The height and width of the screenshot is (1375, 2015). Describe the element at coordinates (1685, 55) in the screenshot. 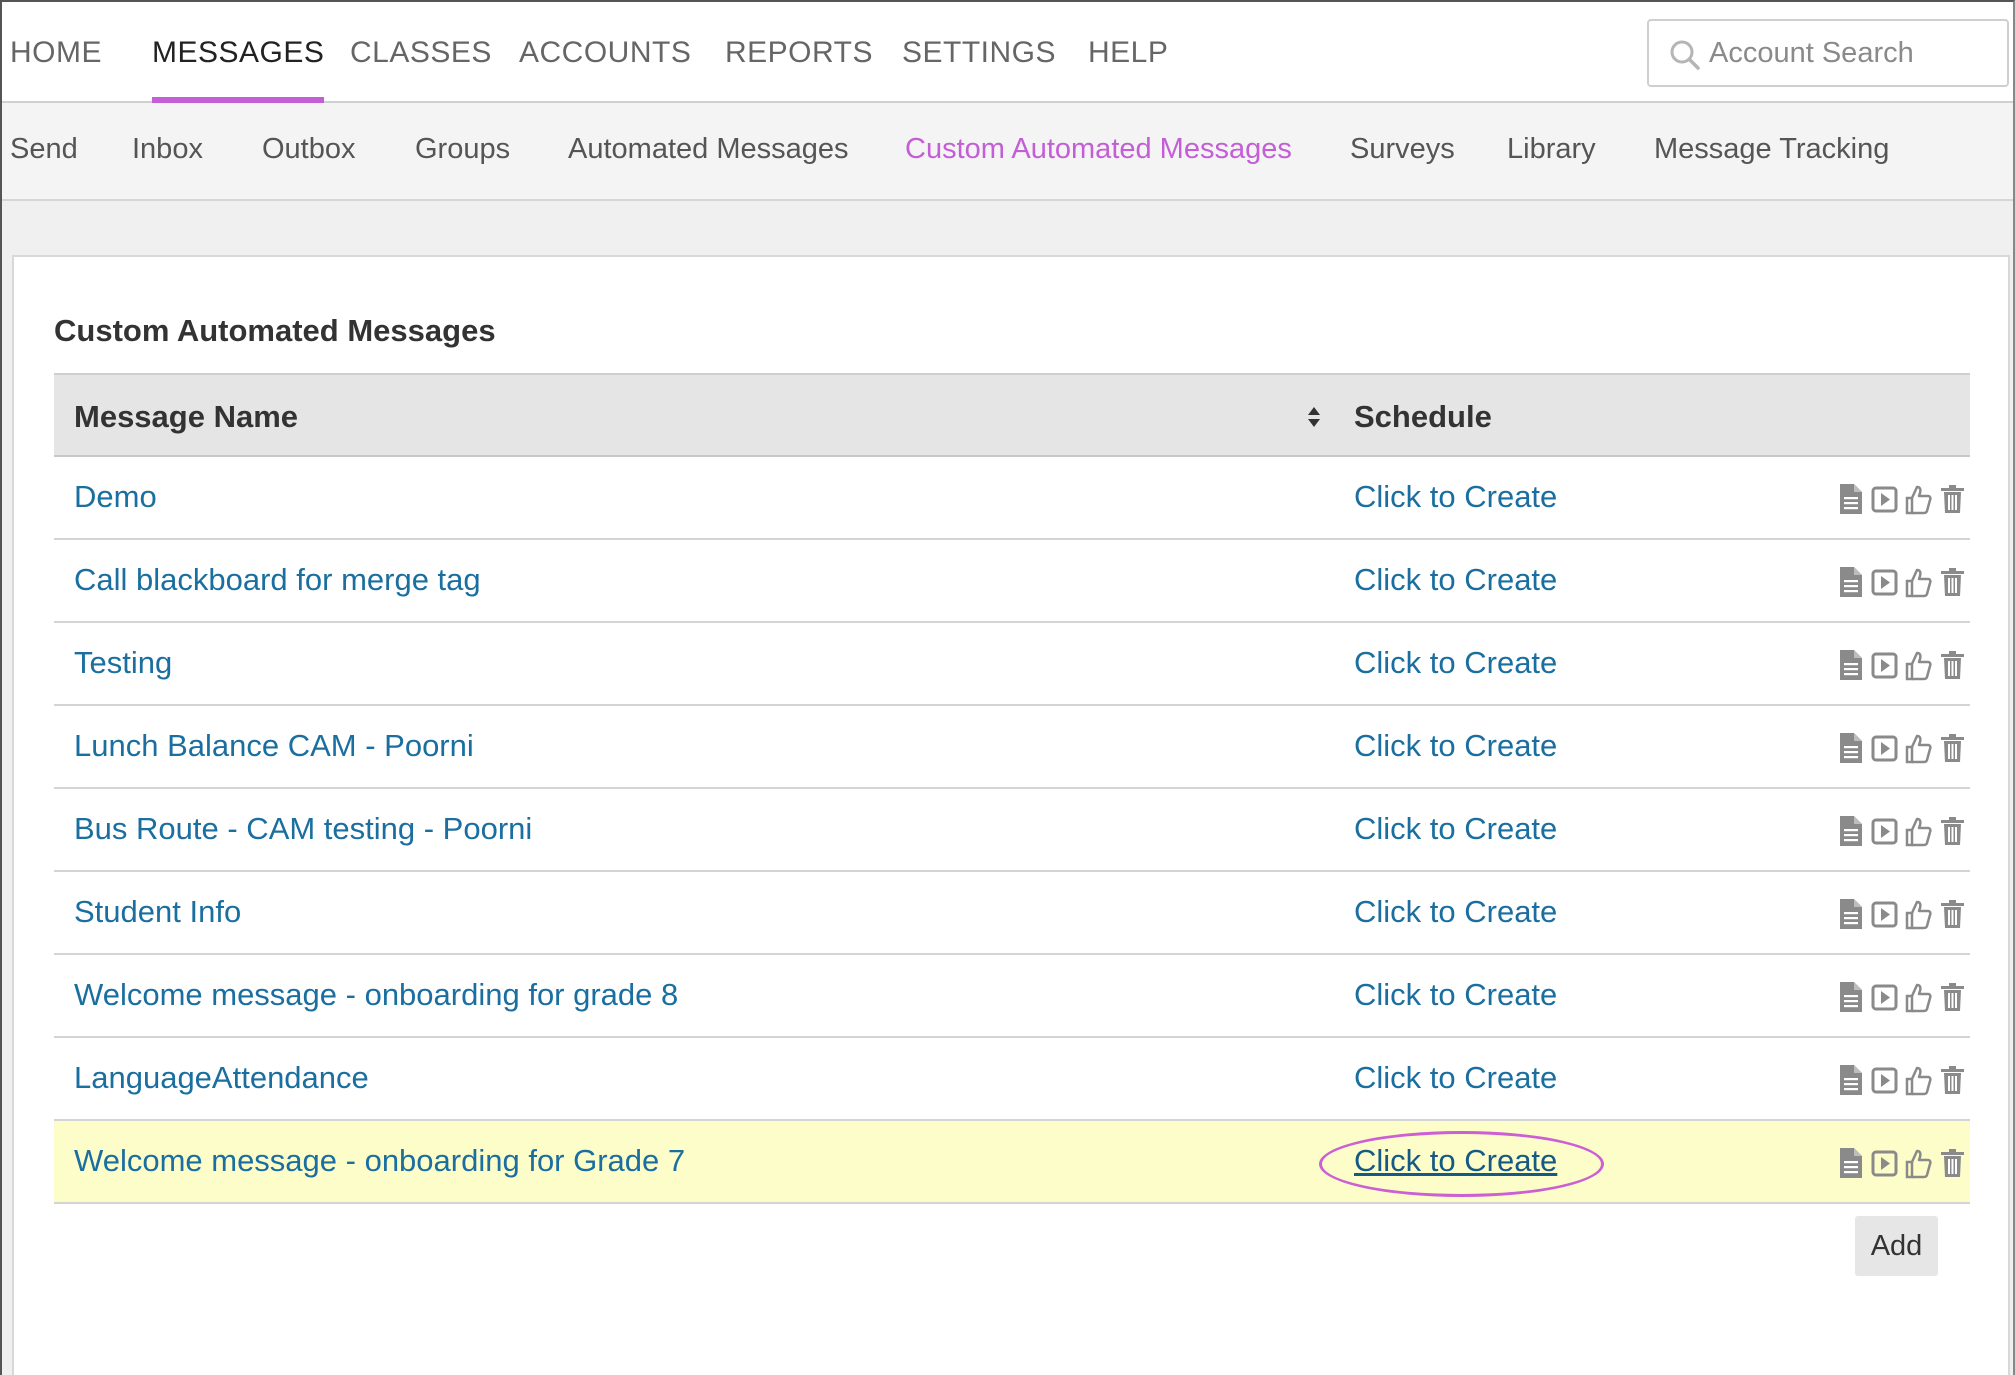

I see `search-icon` at that location.